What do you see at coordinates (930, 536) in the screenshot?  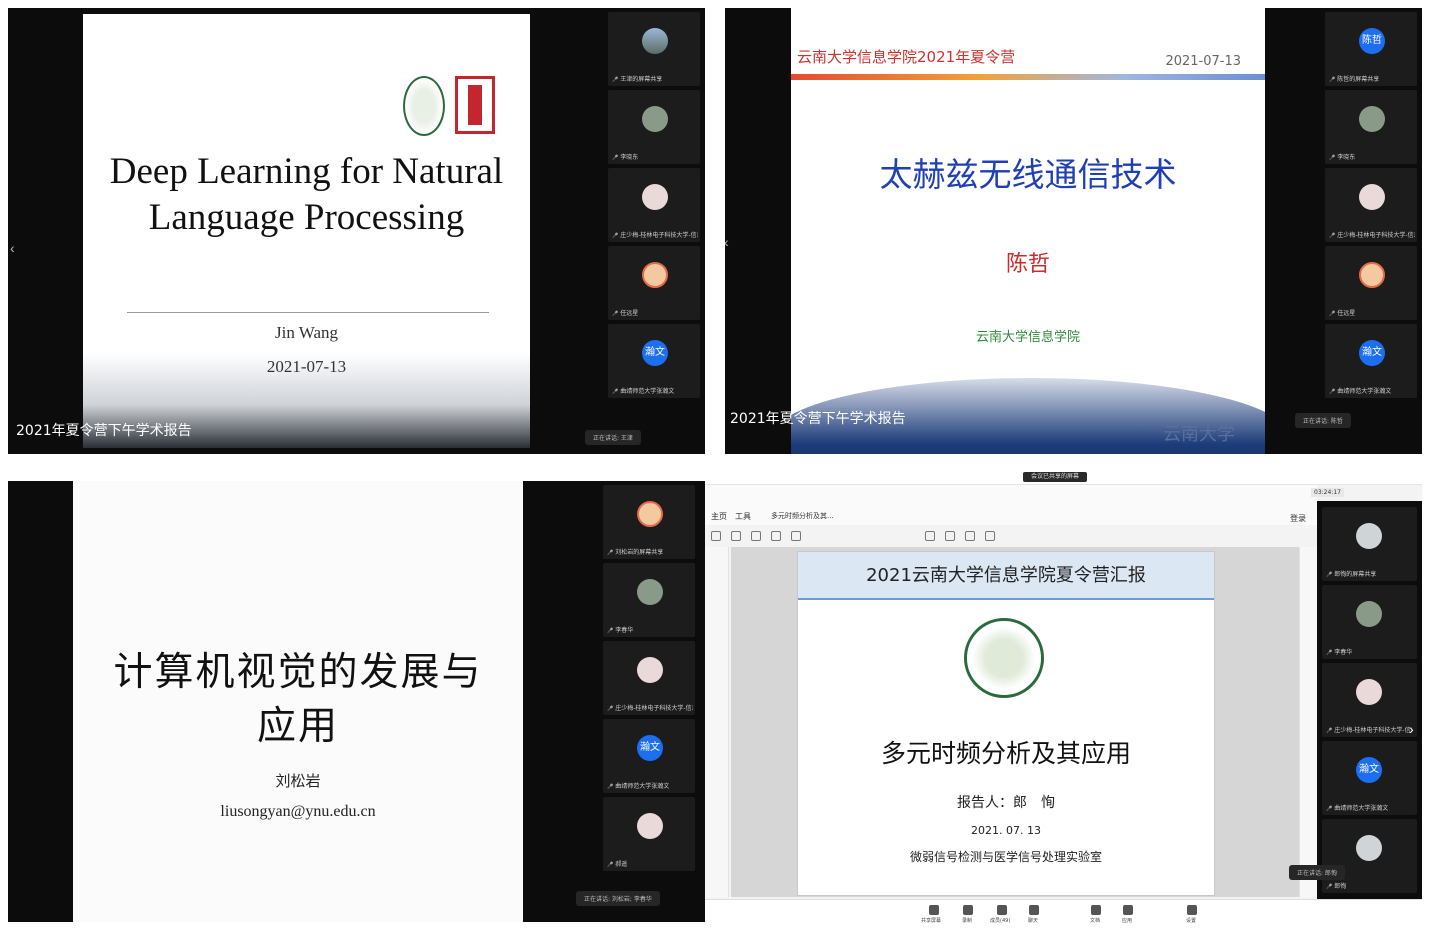 I see `pointer-icon` at bounding box center [930, 536].